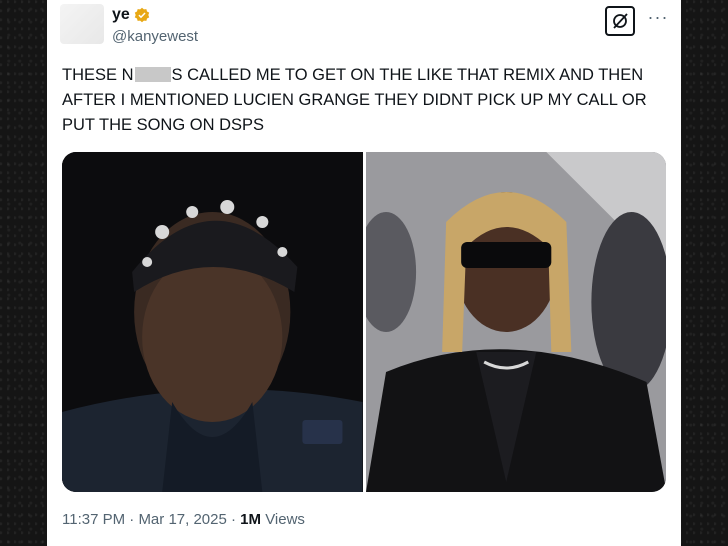  Describe the element at coordinates (82, 24) in the screenshot. I see `avatar` at that location.